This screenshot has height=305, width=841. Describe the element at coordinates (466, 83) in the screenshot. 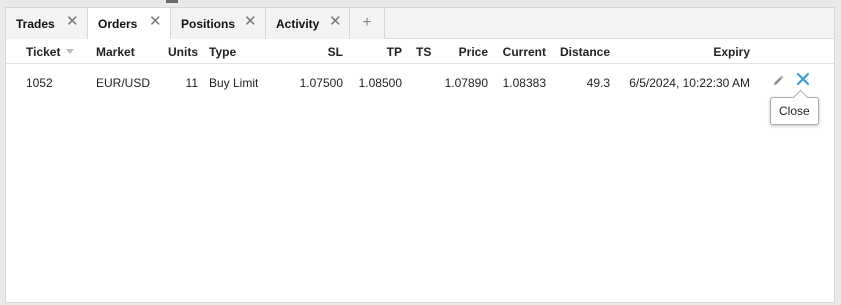

I see `cell-price: 1.07890` at that location.